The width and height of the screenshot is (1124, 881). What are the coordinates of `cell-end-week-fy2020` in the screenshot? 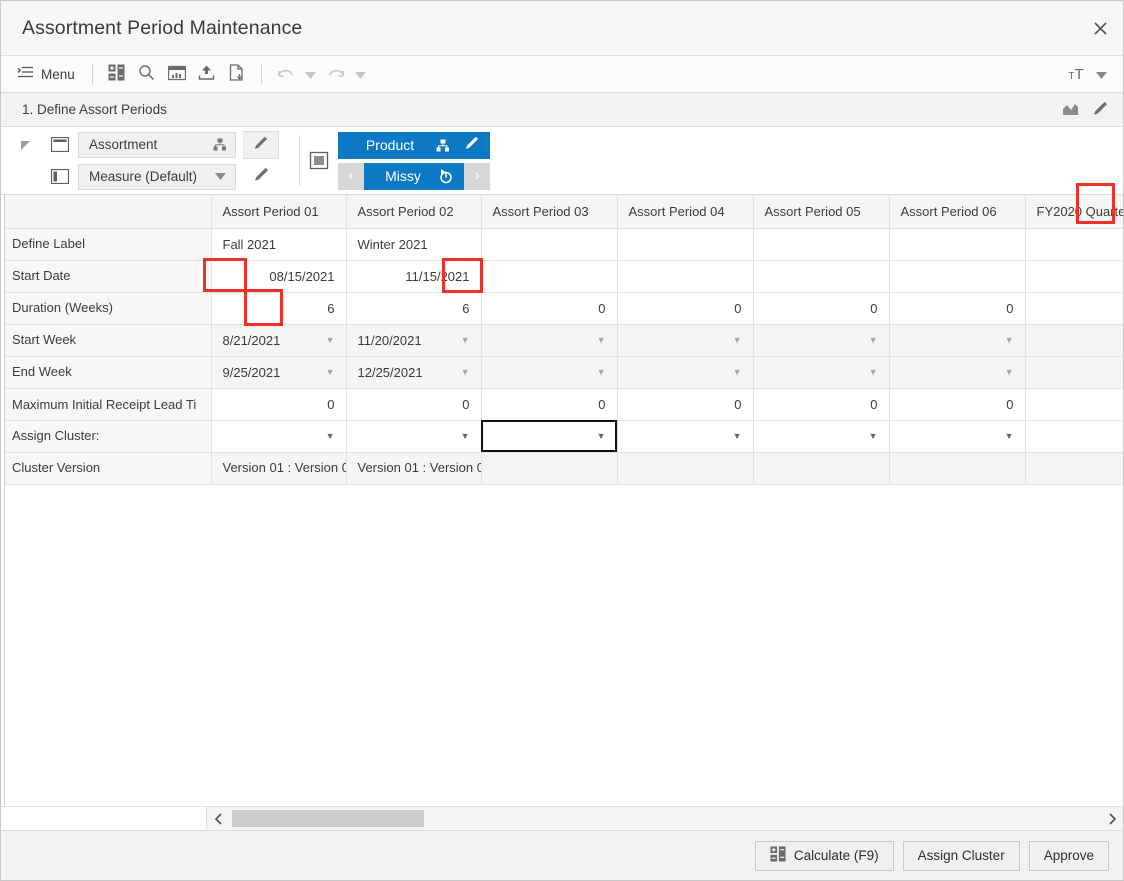 It's located at (1074, 372).